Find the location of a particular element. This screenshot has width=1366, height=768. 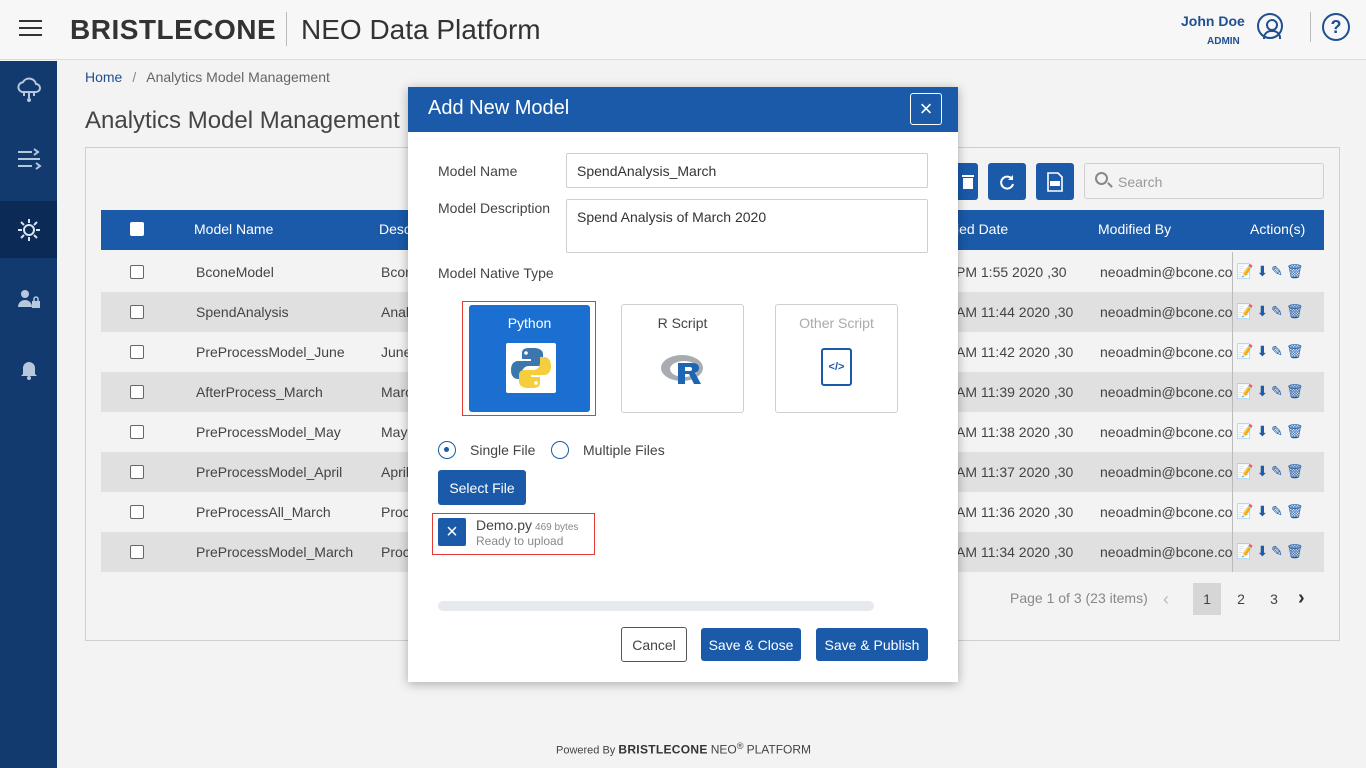

upload-progress-bar is located at coordinates (656, 606).